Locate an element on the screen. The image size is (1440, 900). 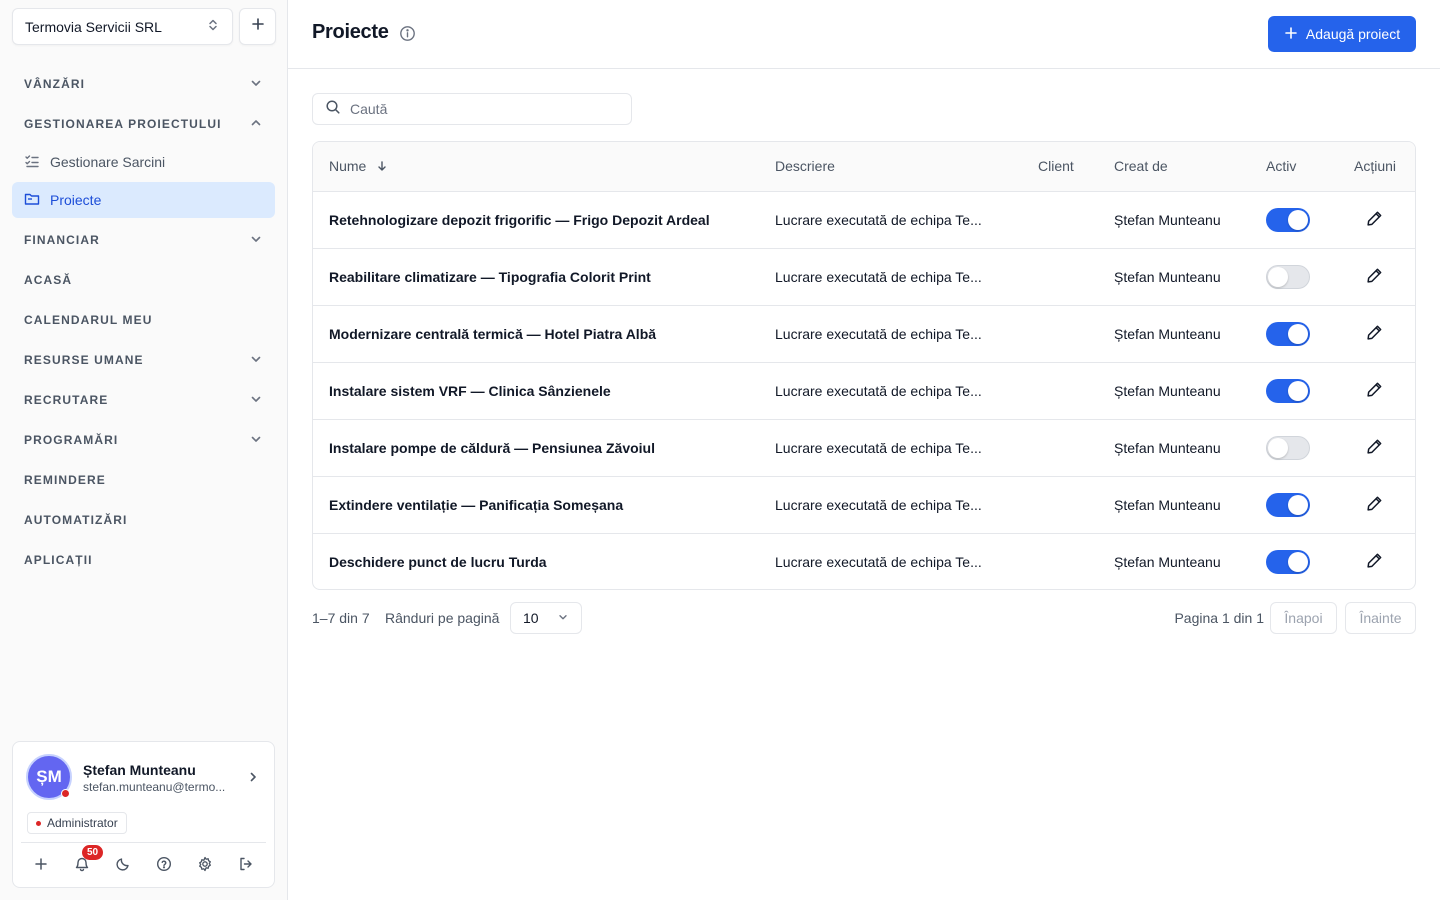
nav-section-acasa: ACASĂ is located at coordinates (143, 280).